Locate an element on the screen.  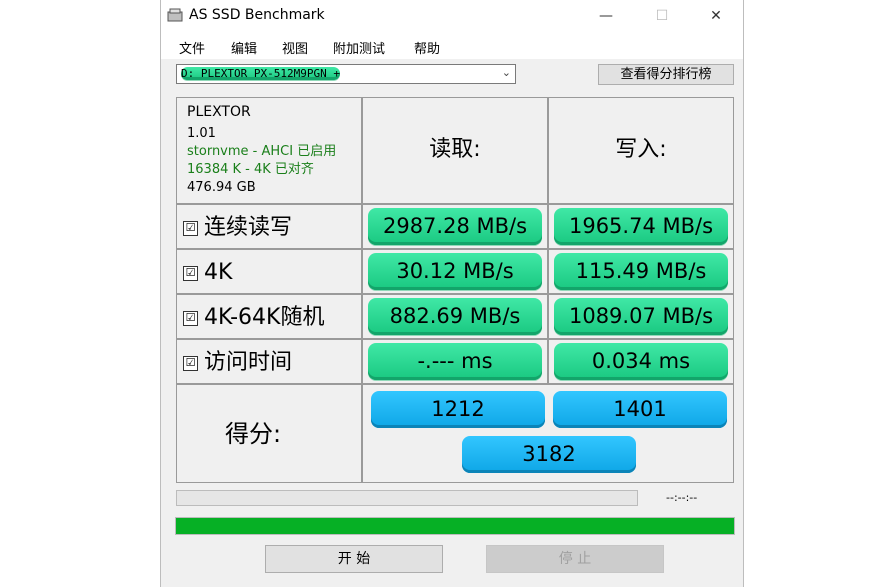
score-read: 1212 is located at coordinates (458, 409).